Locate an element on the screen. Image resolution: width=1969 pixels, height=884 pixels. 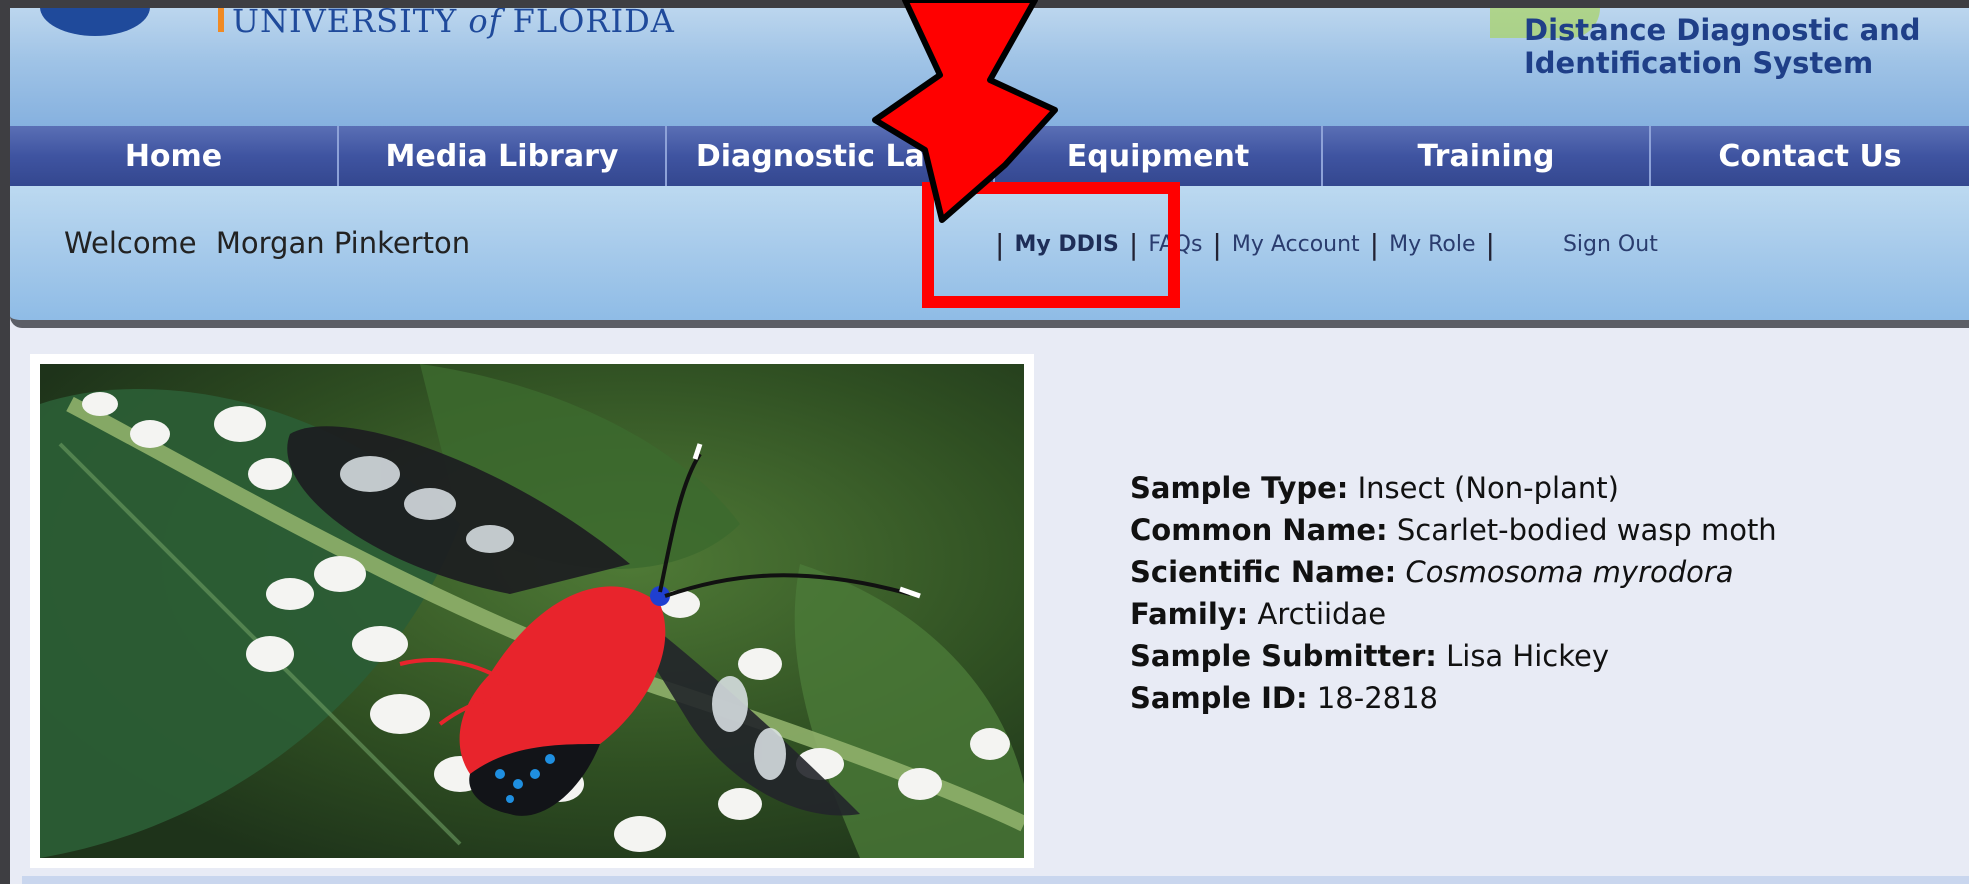
scientific-name-row: Scientific Name: Cosmosoma myrodora is located at coordinates (1432, 572).